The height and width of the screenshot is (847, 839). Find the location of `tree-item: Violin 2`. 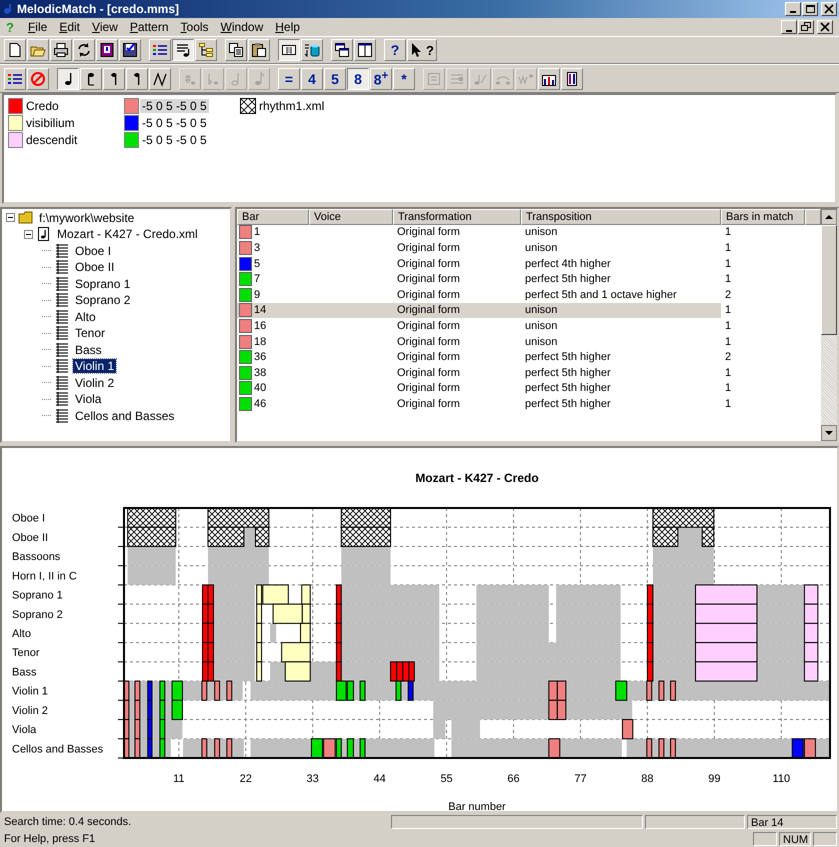

tree-item: Violin 2 is located at coordinates (94, 383).